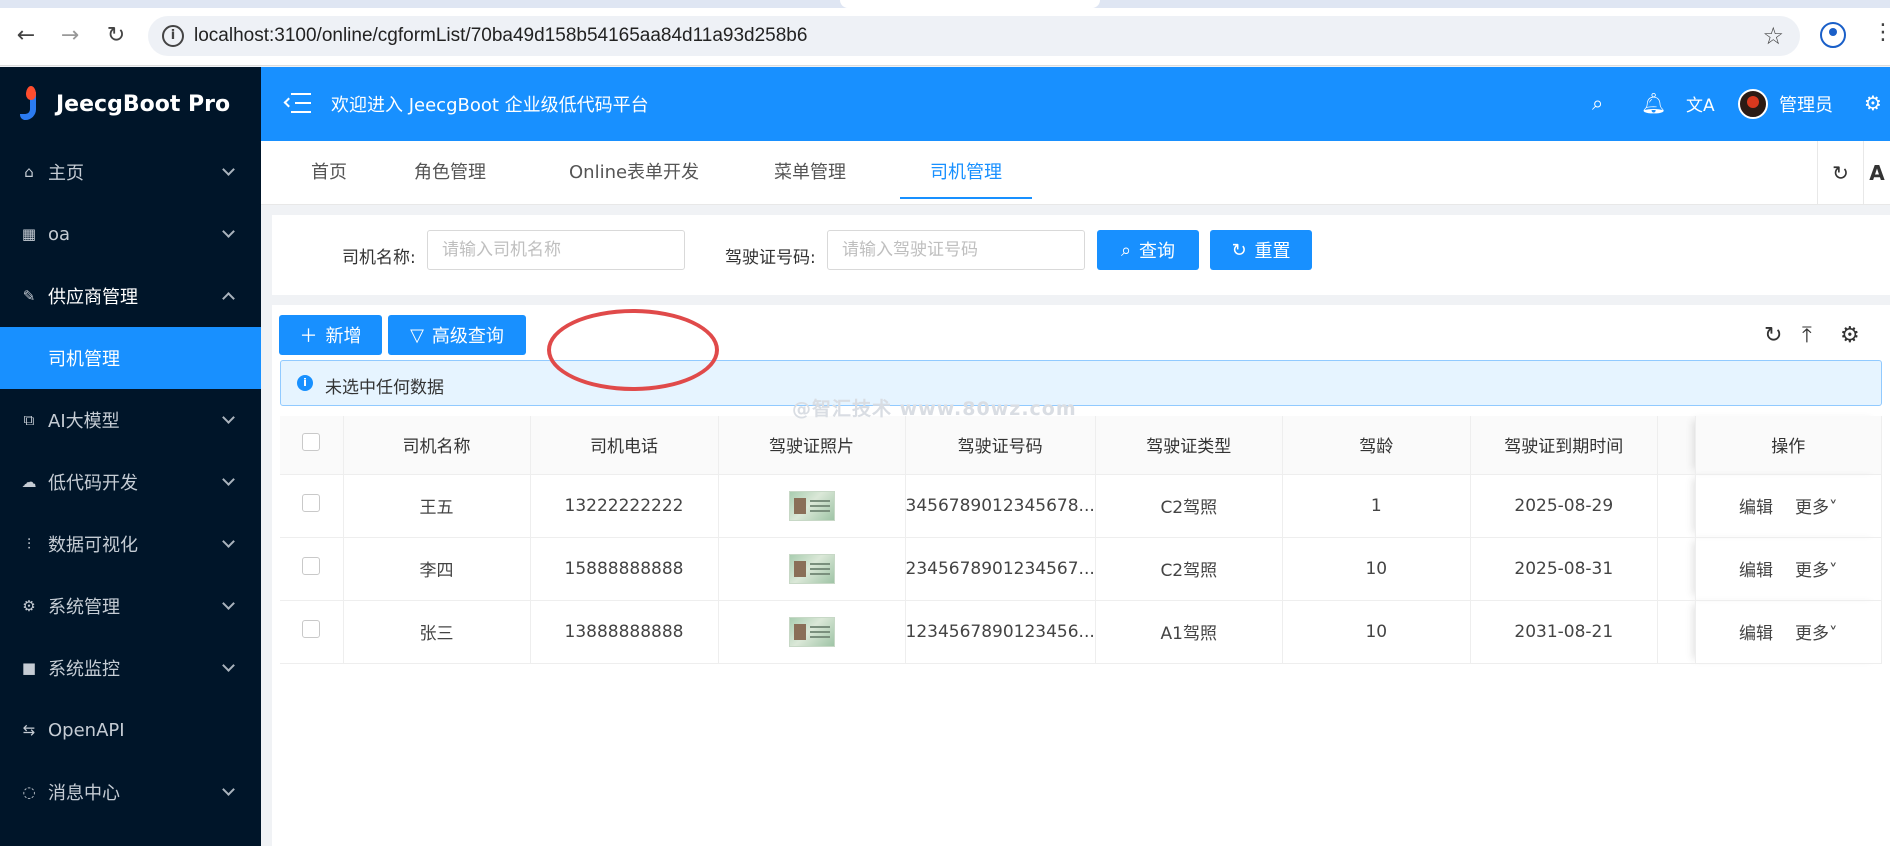 This screenshot has height=846, width=1890. What do you see at coordinates (308, 336) in the screenshot?
I see `plus-icon: ＋` at bounding box center [308, 336].